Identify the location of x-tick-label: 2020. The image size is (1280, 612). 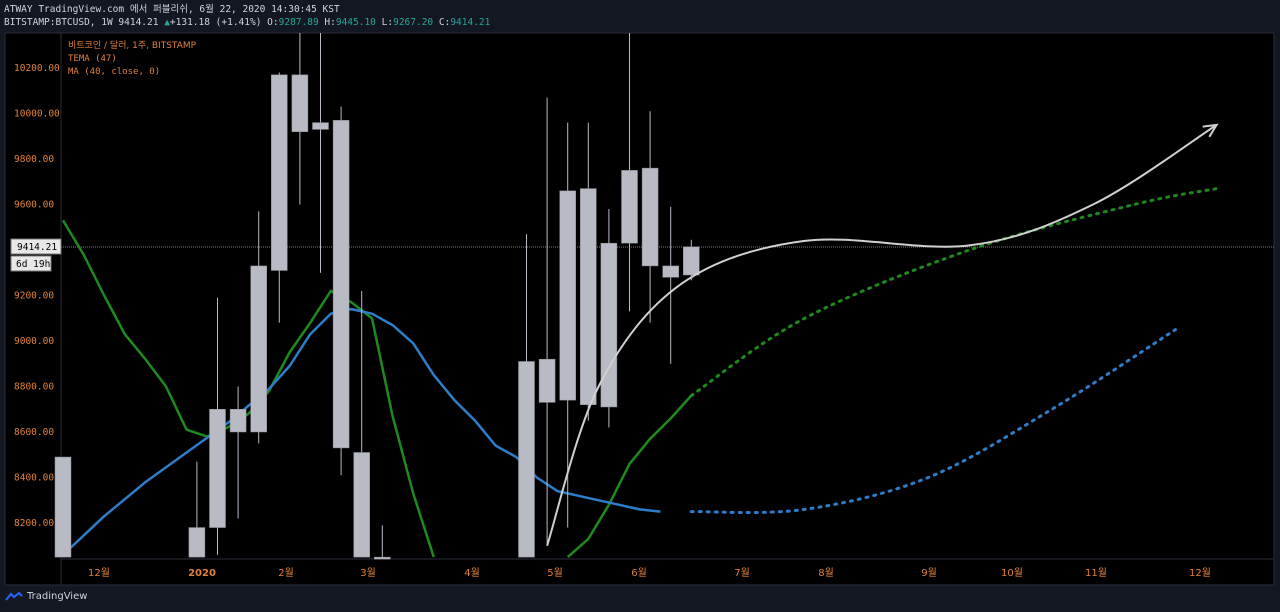
(202, 573).